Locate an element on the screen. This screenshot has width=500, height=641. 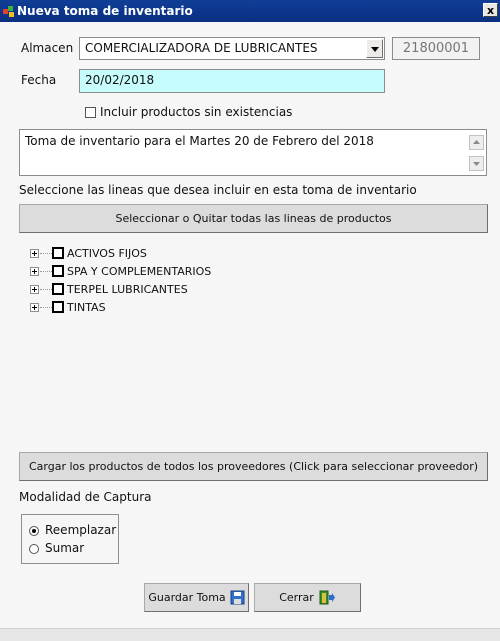
incluir-sin-existencias-checkbox is located at coordinates (90, 112).